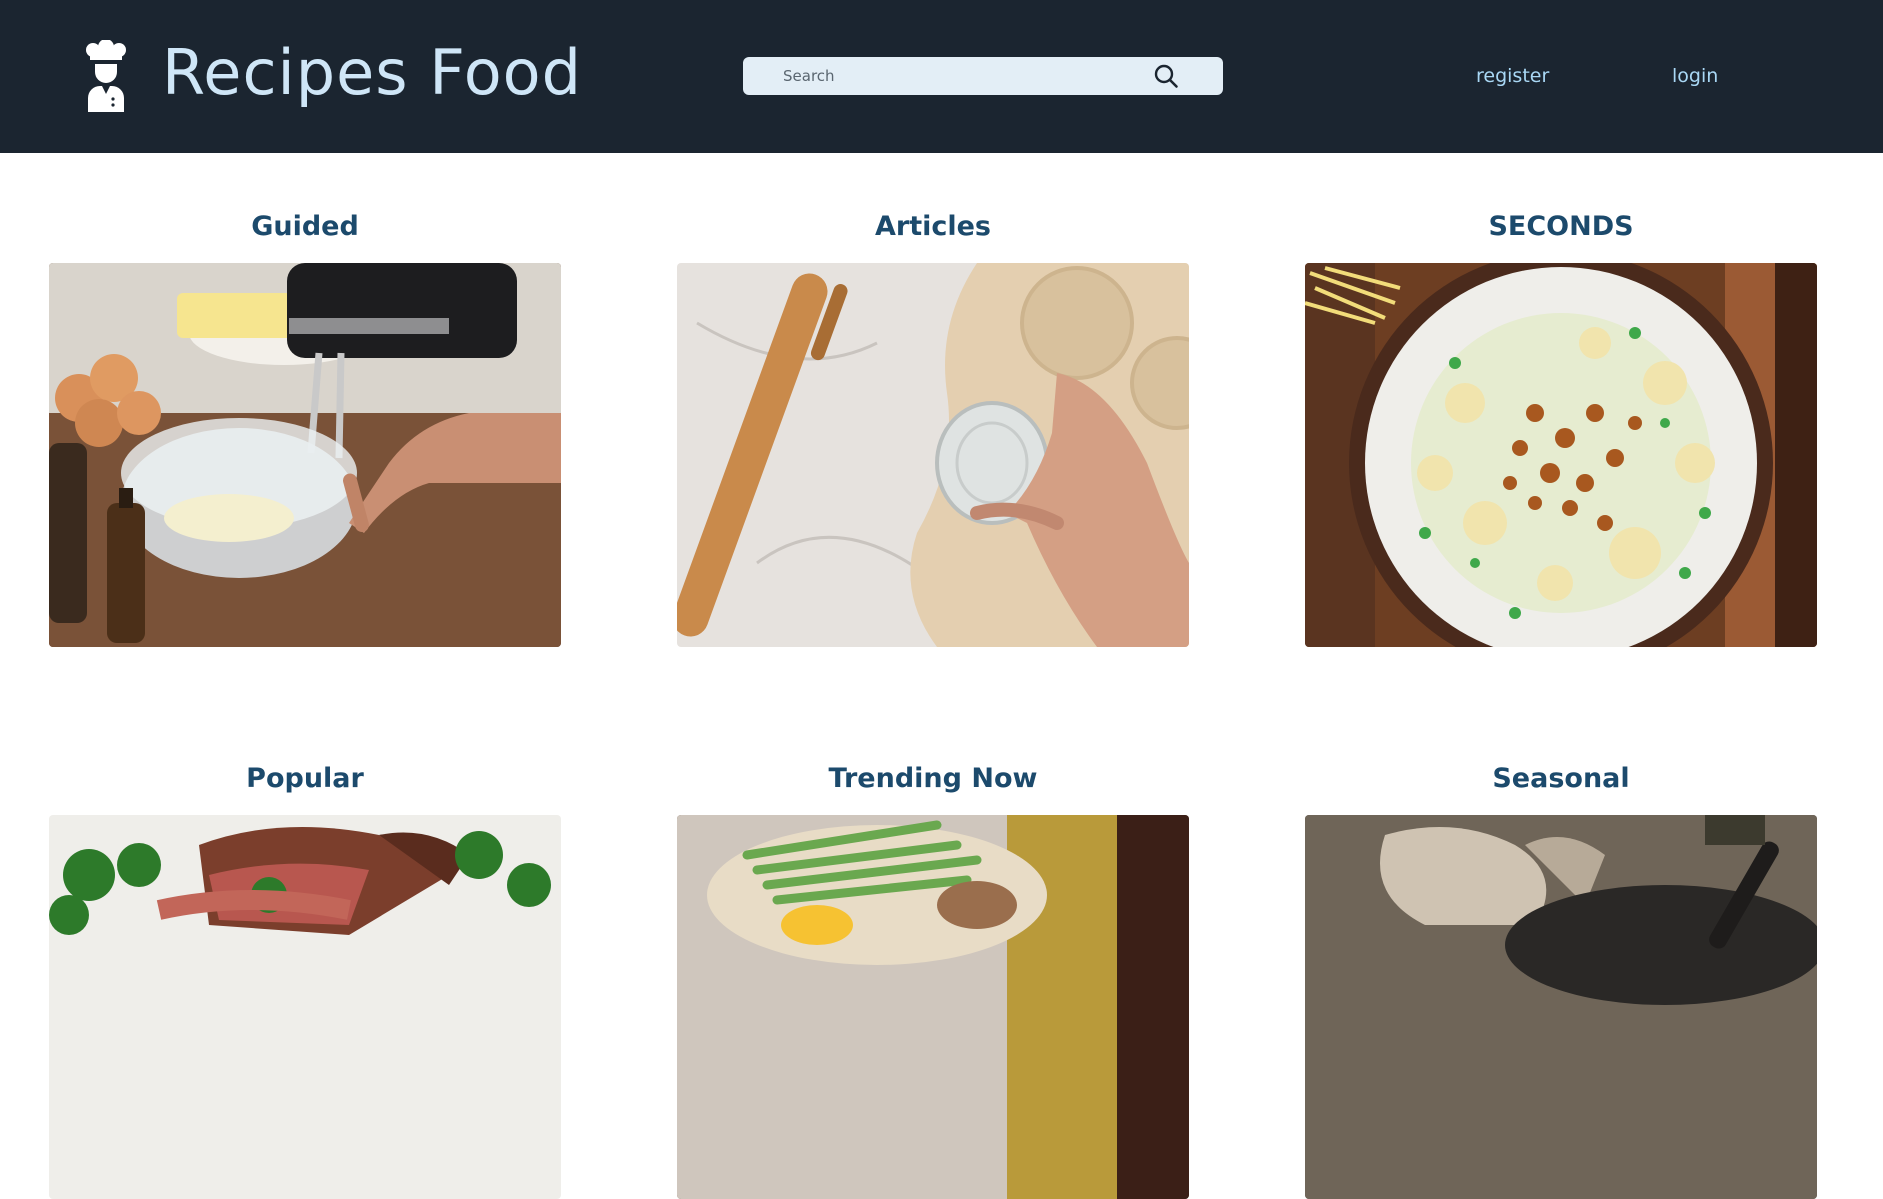  Describe the element at coordinates (933, 227) in the screenshot. I see `card-title-articles: Articles` at that location.